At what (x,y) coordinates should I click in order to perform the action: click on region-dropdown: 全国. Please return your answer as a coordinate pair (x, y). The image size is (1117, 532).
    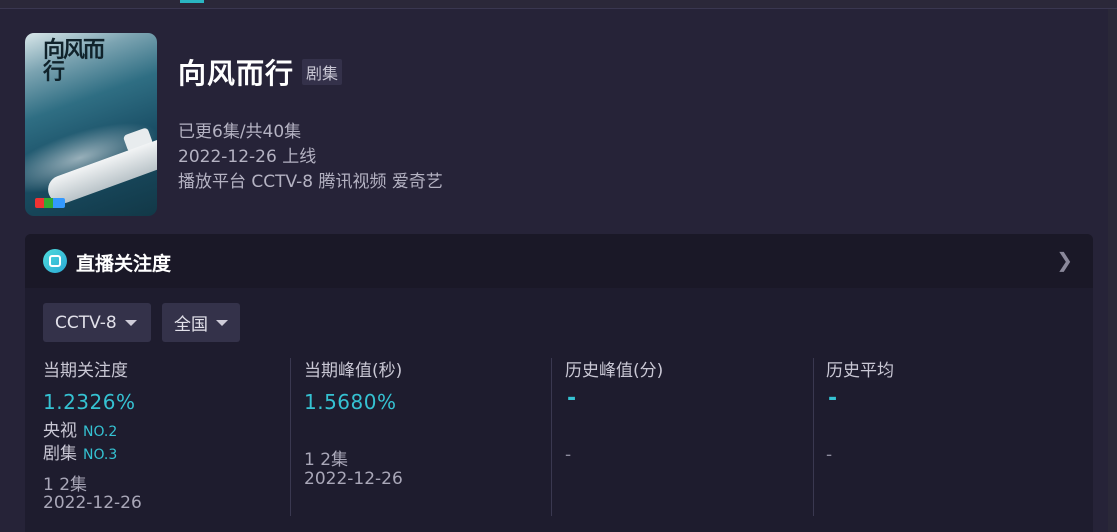
    Looking at the image, I should click on (201, 322).